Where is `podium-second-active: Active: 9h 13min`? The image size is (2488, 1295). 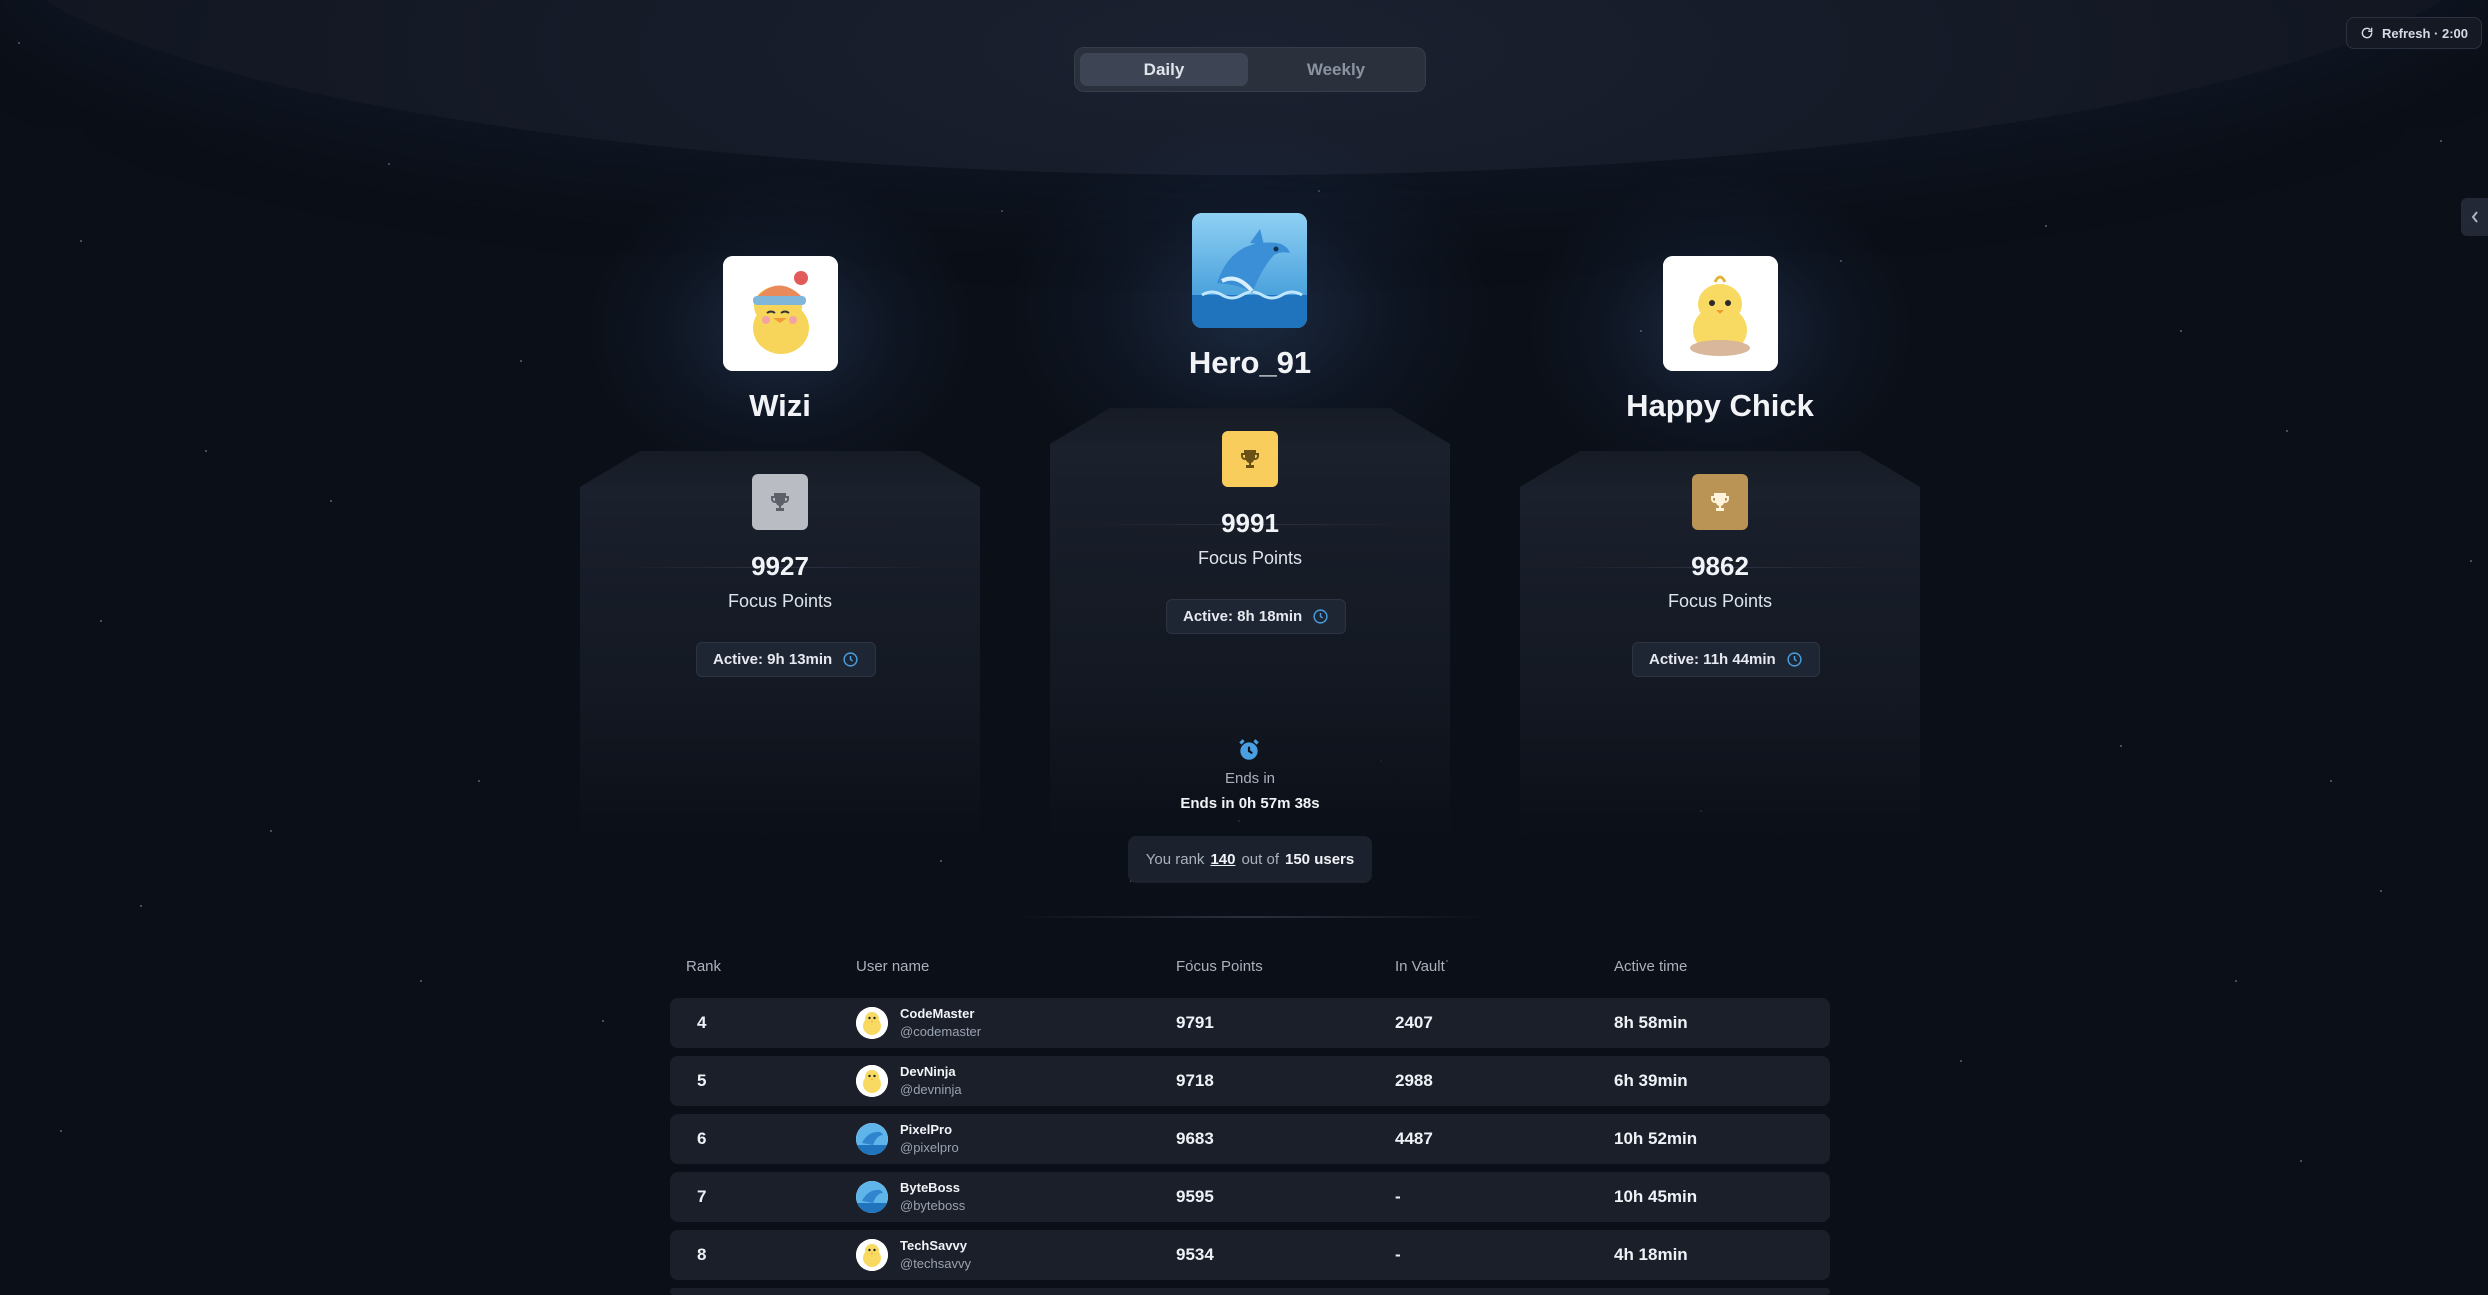
podium-second-active: Active: 9h 13min is located at coordinates (786, 659).